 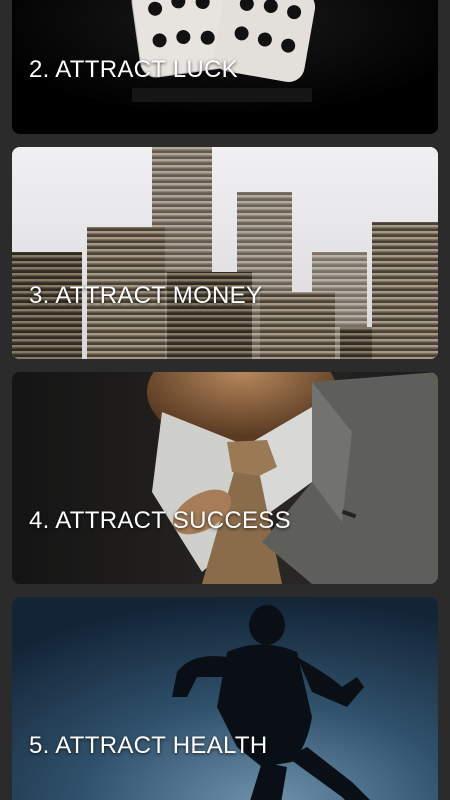 What do you see at coordinates (148, 745) in the screenshot?
I see `card-title: 5. ATTRACT HEALTH` at bounding box center [148, 745].